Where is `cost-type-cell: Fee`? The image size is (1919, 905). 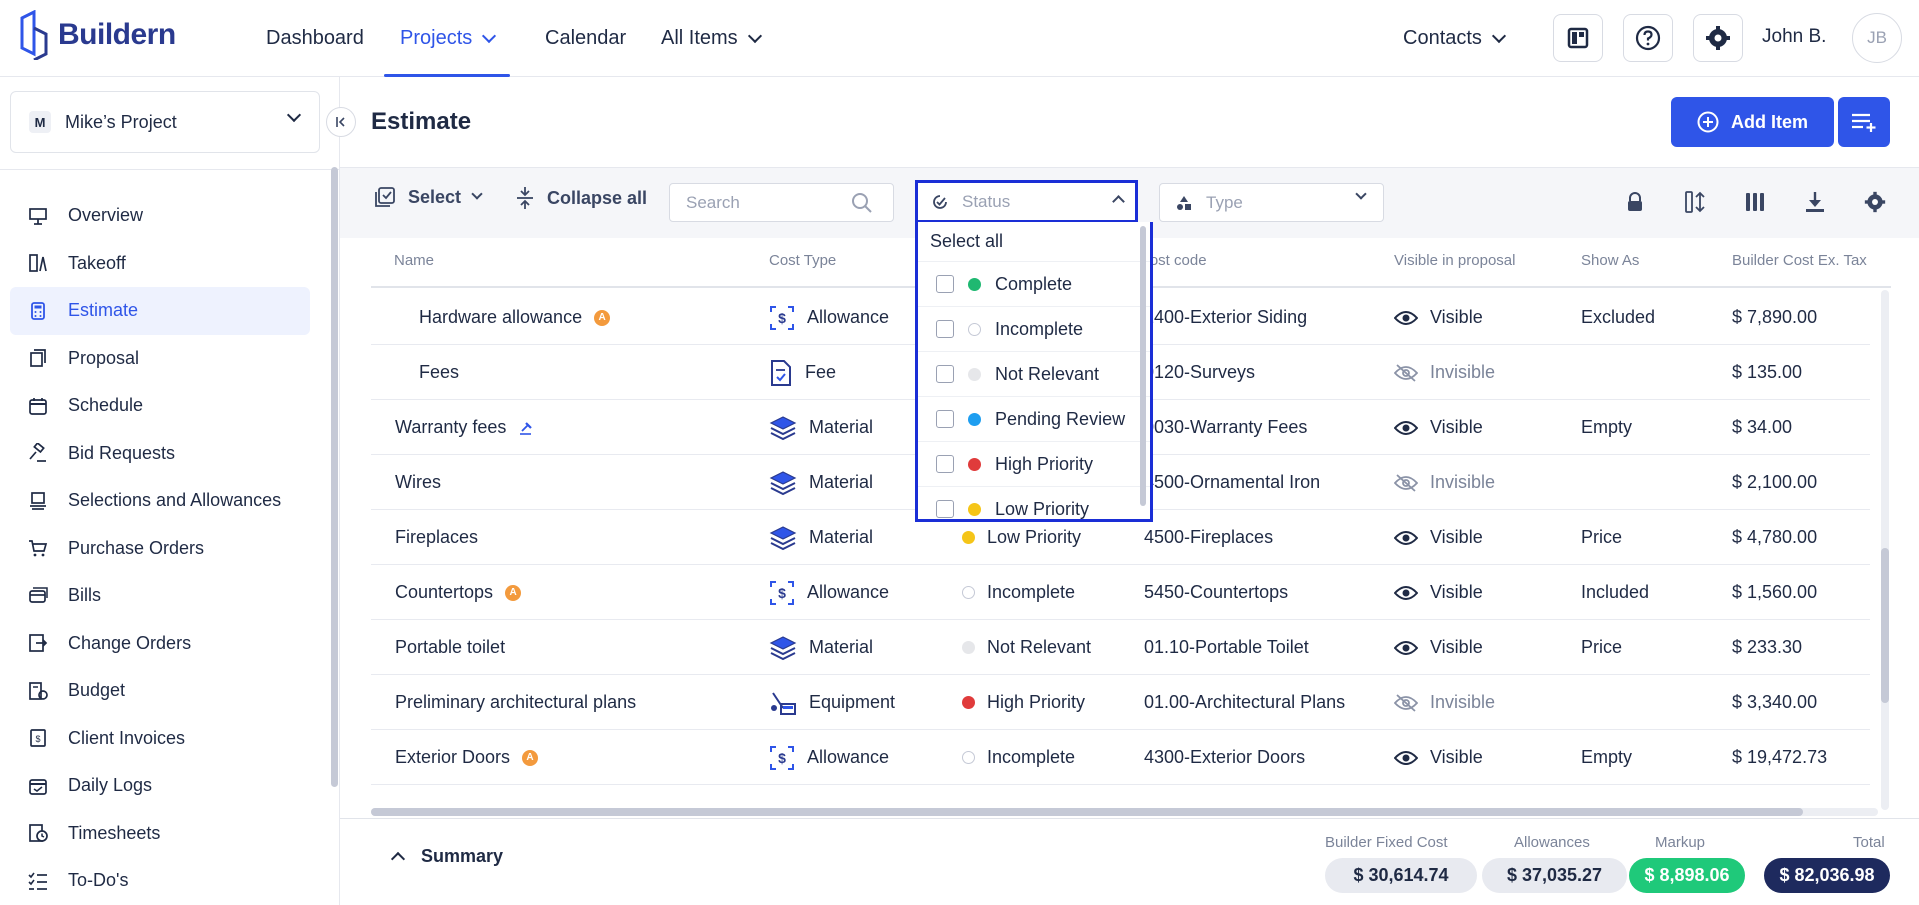
cost-type-cell: Fee is located at coordinates (802, 372).